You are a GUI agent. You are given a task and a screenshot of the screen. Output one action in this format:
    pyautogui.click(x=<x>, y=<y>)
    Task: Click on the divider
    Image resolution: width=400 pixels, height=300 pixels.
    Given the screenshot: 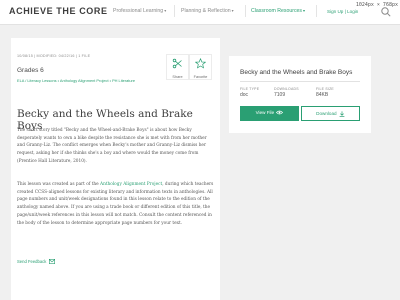 What is the action you would take?
    pyautogui.click(x=300, y=81)
    